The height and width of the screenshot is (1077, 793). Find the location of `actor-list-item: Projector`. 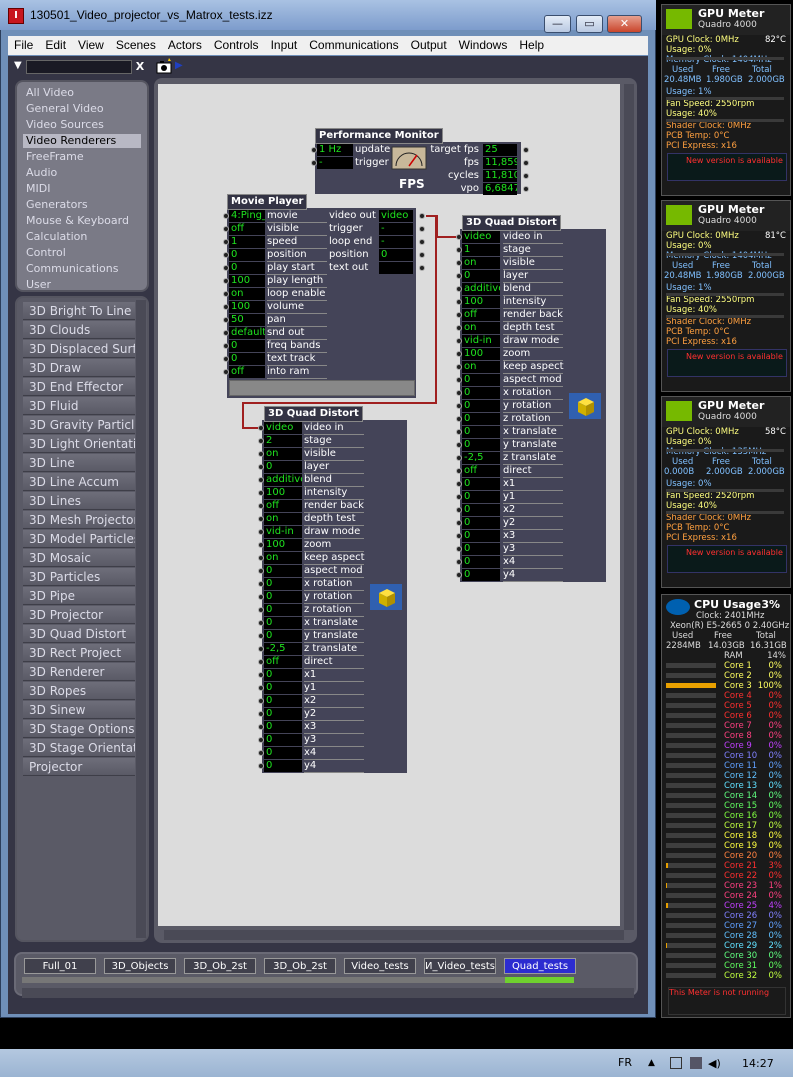

actor-list-item: Projector is located at coordinates (79, 767).